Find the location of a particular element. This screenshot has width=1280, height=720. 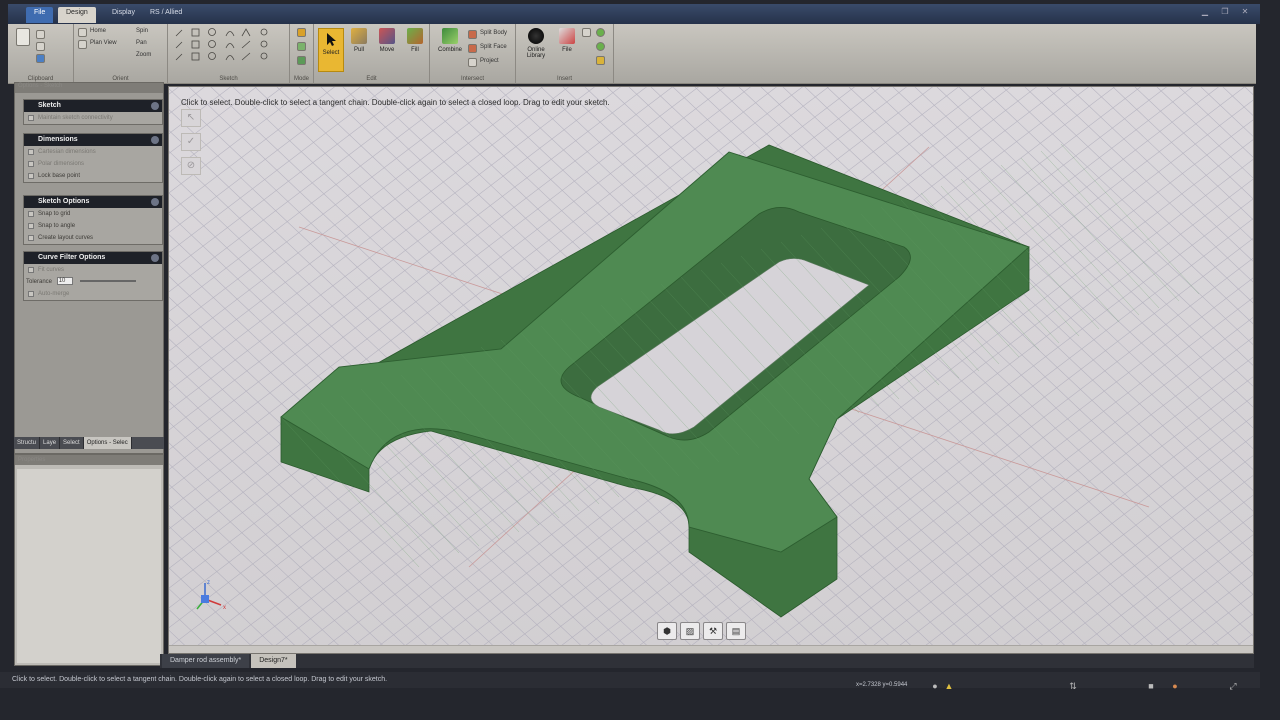

project-button: Project is located at coordinates (489, 61).